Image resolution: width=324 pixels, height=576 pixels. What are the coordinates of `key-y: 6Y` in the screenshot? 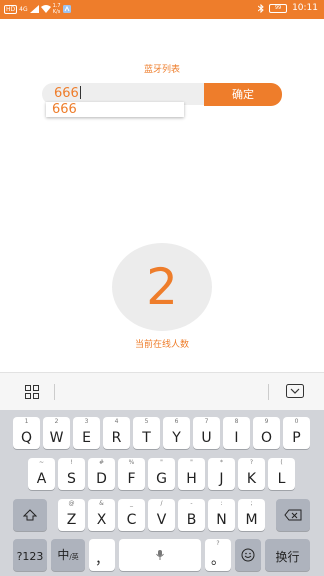 It's located at (176, 433).